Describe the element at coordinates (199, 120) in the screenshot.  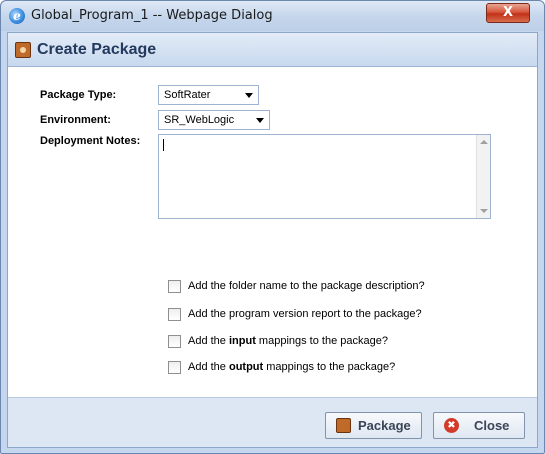
I see `environment-value: SR_WebLogic` at that location.